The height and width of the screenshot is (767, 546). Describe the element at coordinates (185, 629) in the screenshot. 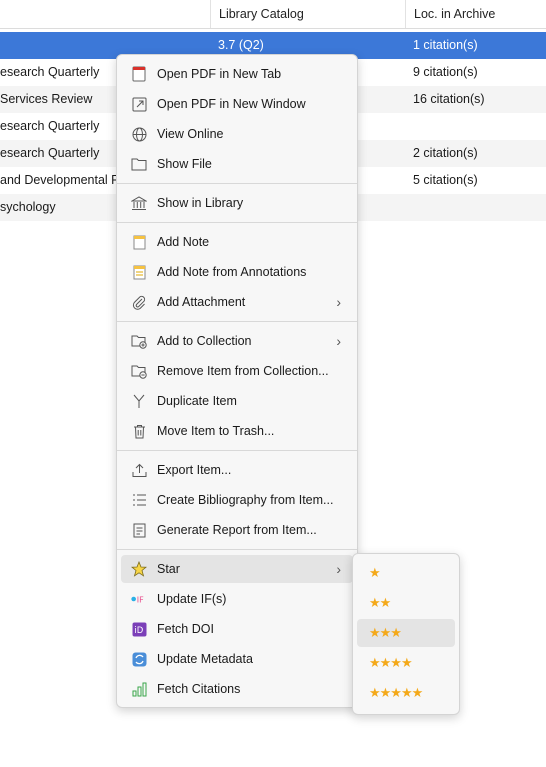

I see `menu-item-label: Fetch DOI` at that location.